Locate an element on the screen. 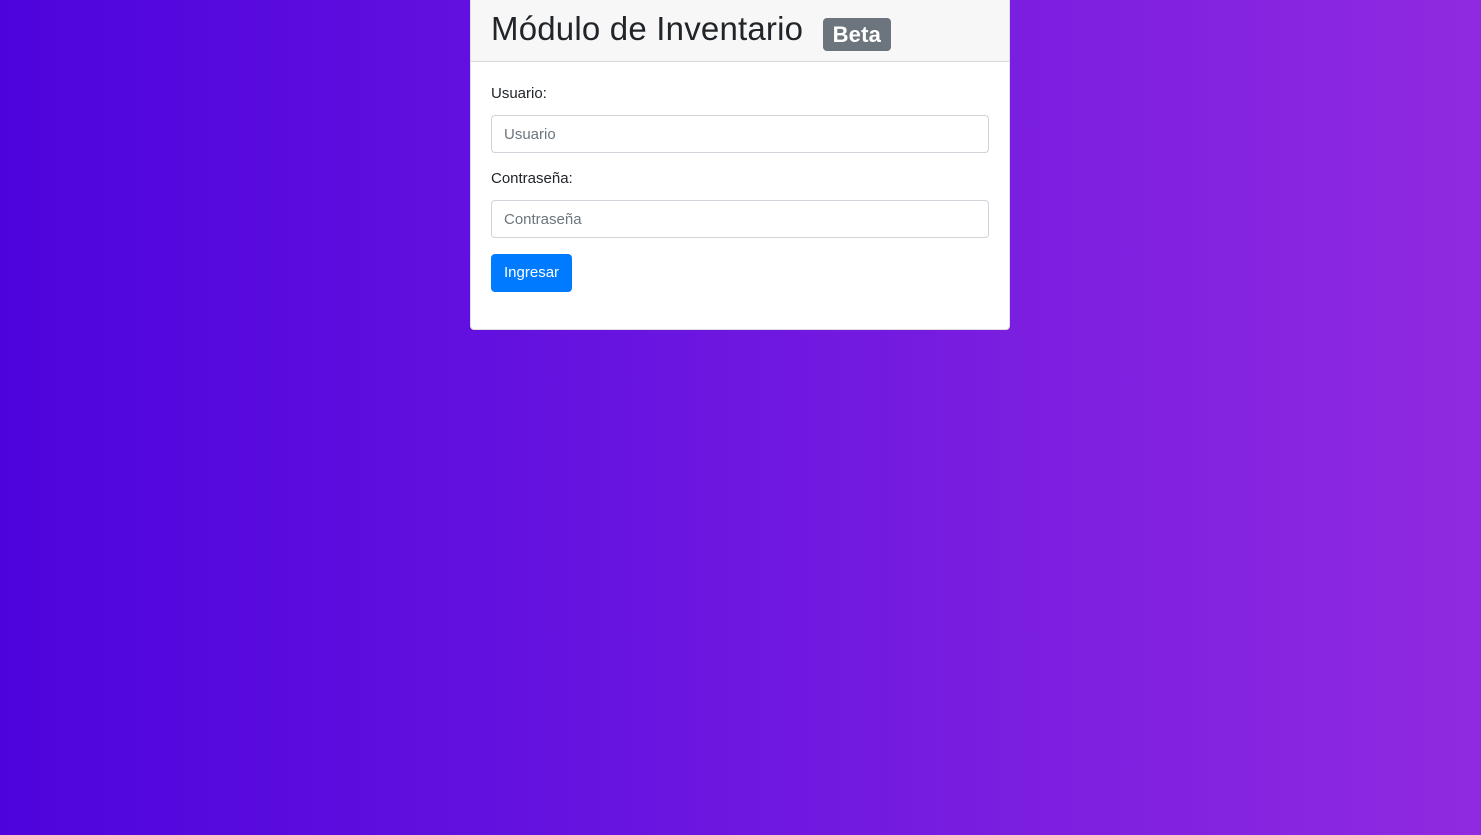 The height and width of the screenshot is (835, 1481). password-label: Contraseña: is located at coordinates (532, 178).